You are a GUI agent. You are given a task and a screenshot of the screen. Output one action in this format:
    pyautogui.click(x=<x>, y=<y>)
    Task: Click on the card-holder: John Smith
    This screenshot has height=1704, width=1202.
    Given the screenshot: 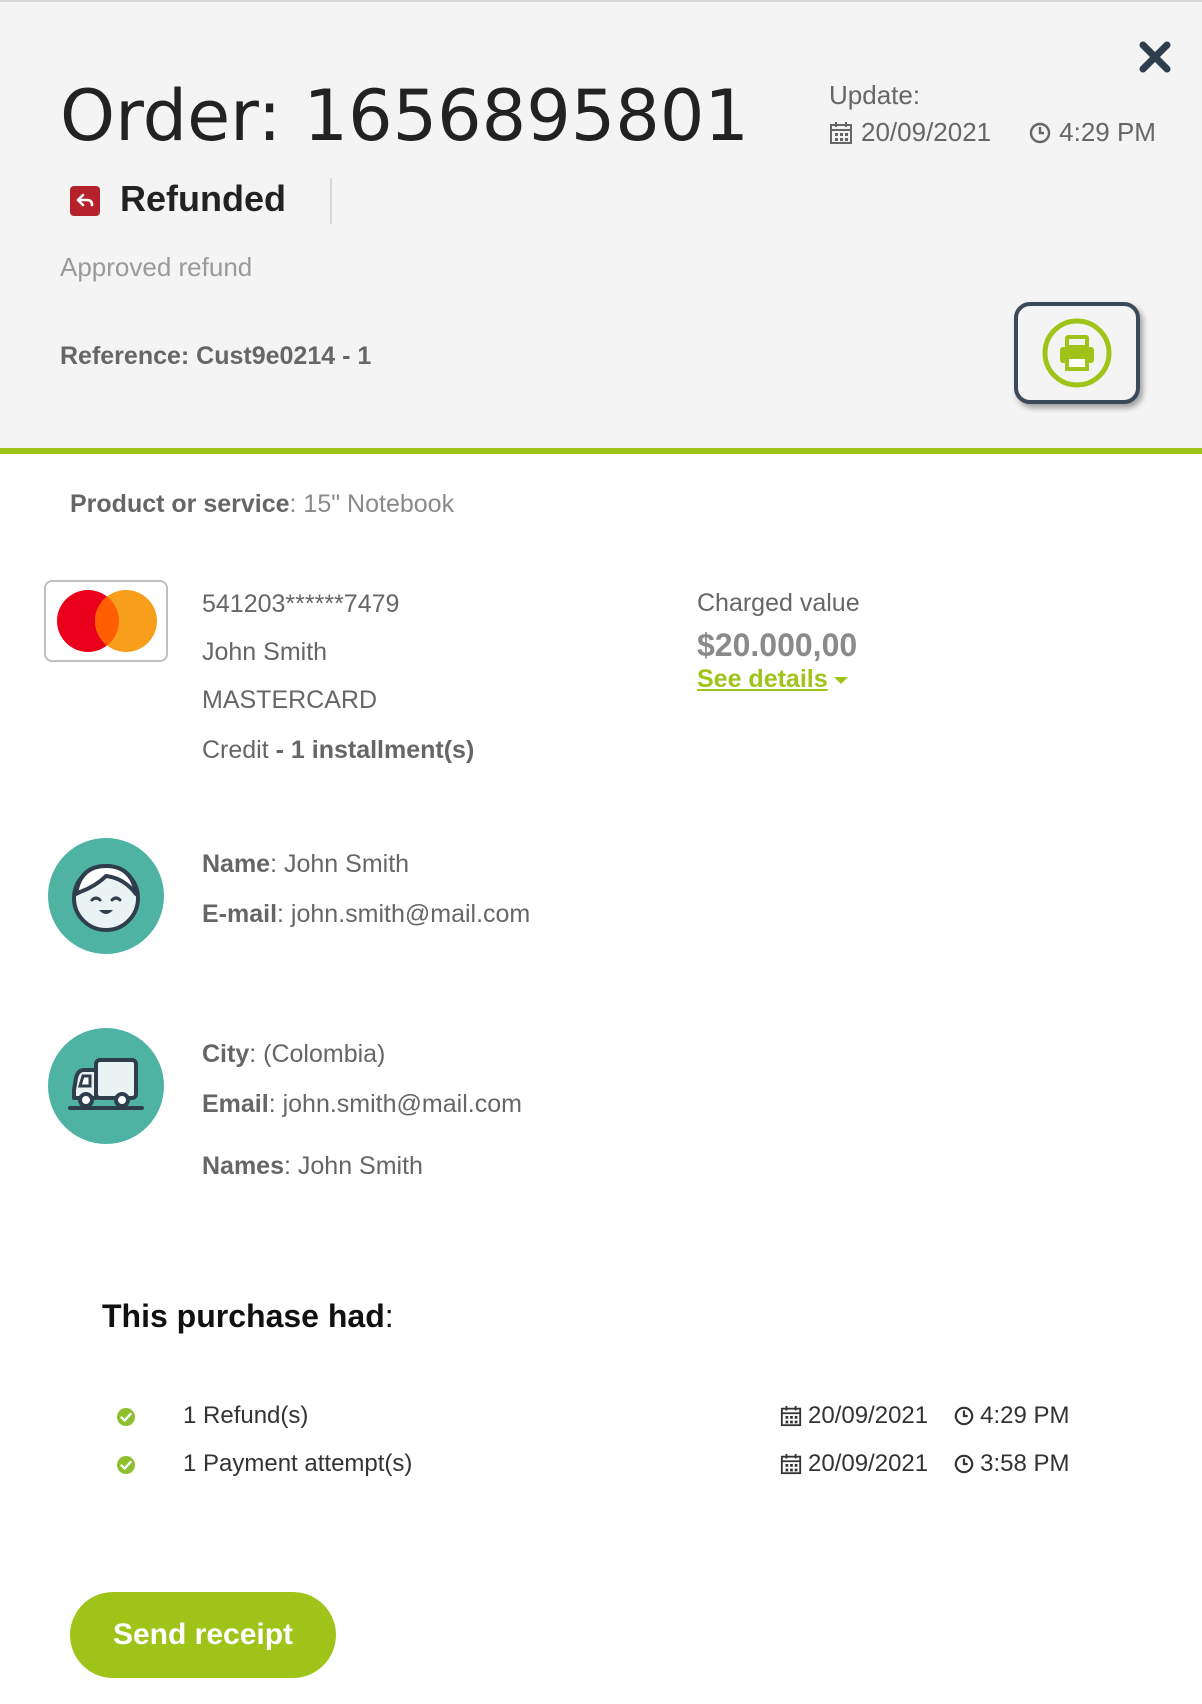 What is the action you would take?
    pyautogui.click(x=265, y=652)
    